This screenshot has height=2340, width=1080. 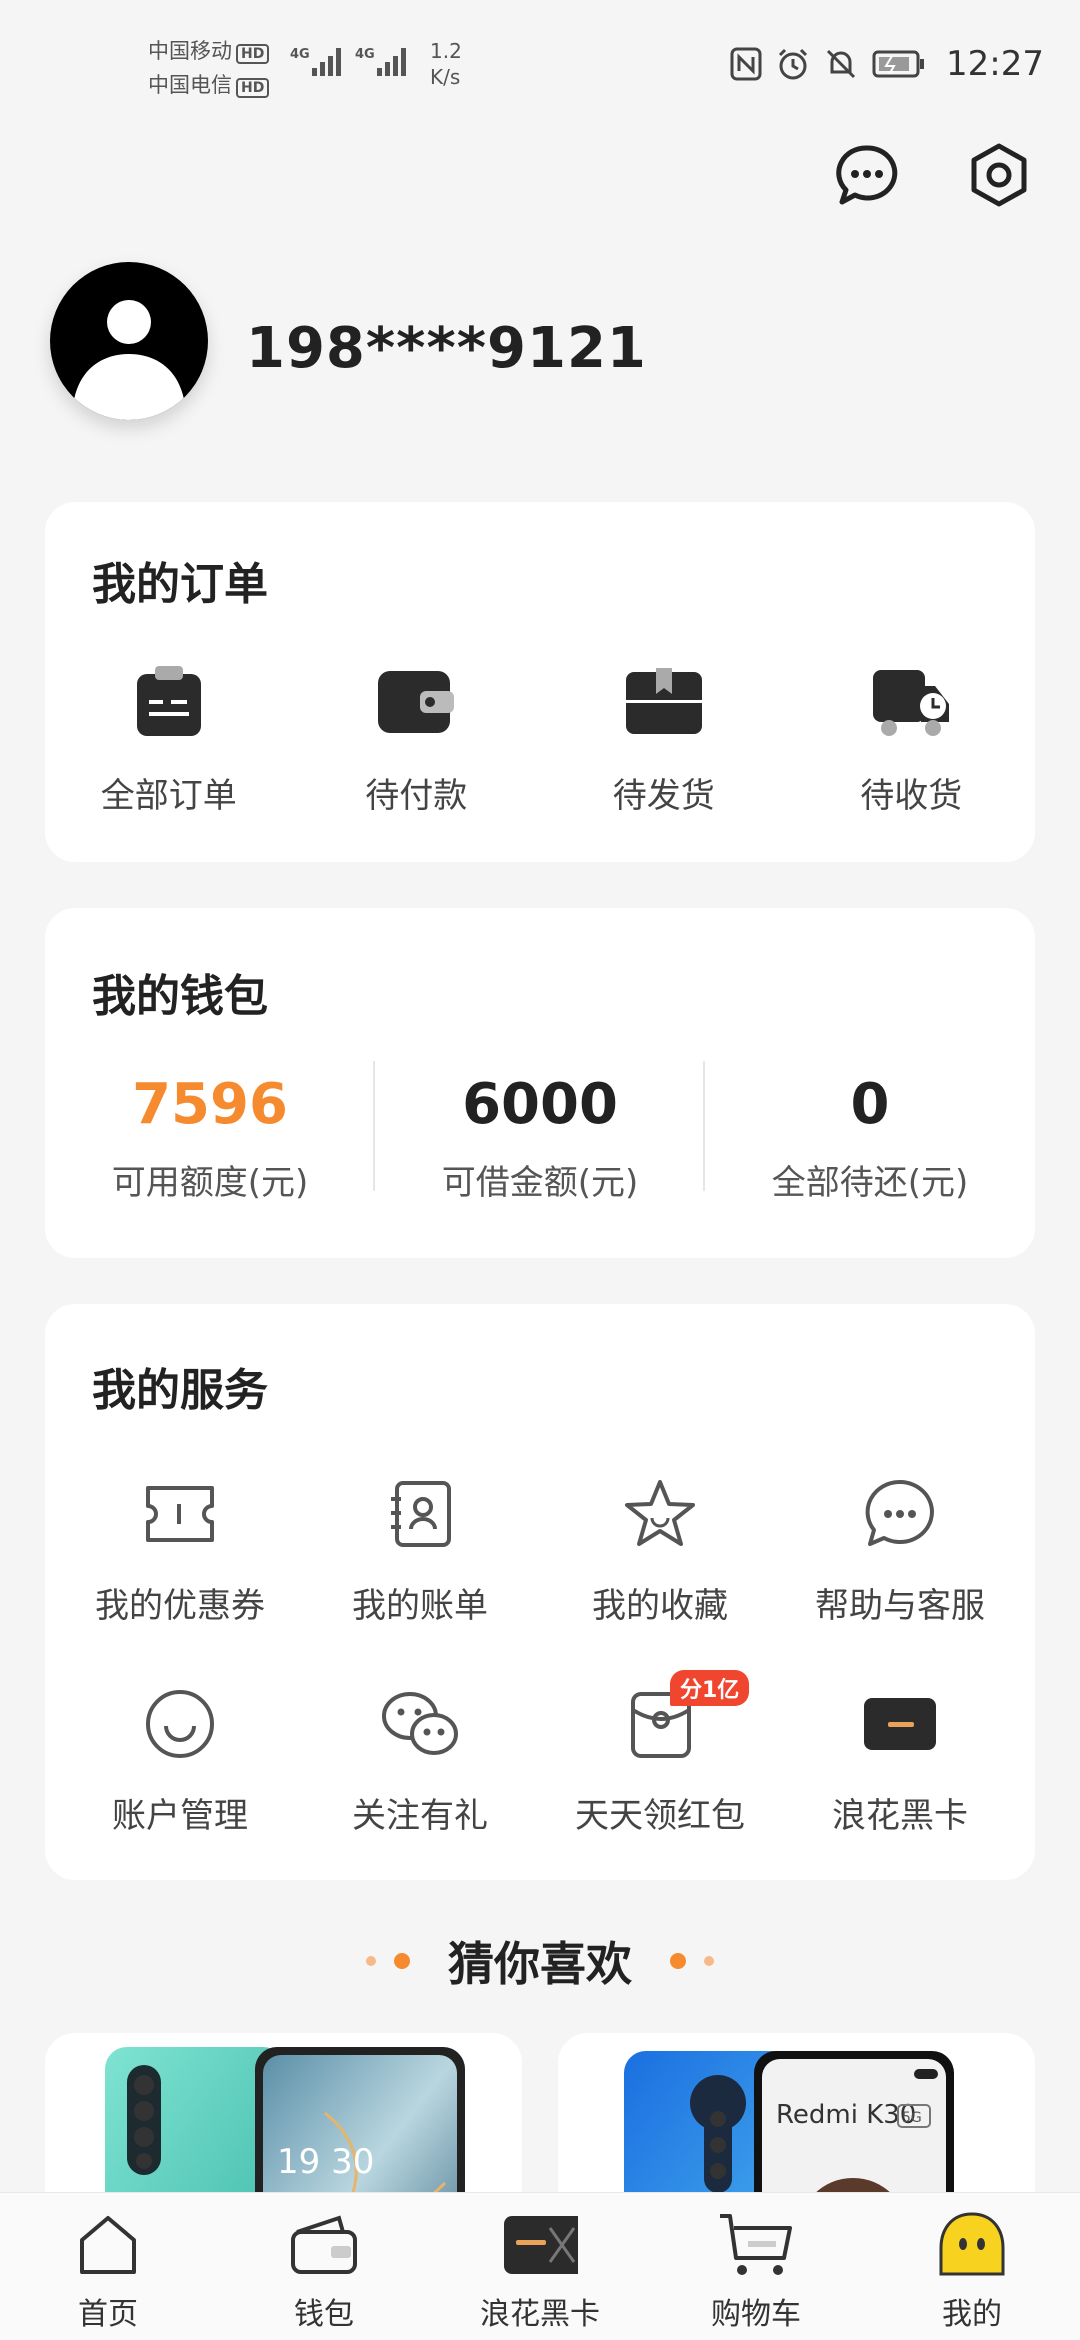 What do you see at coordinates (416, 702) in the screenshot?
I see `wallet-icon` at bounding box center [416, 702].